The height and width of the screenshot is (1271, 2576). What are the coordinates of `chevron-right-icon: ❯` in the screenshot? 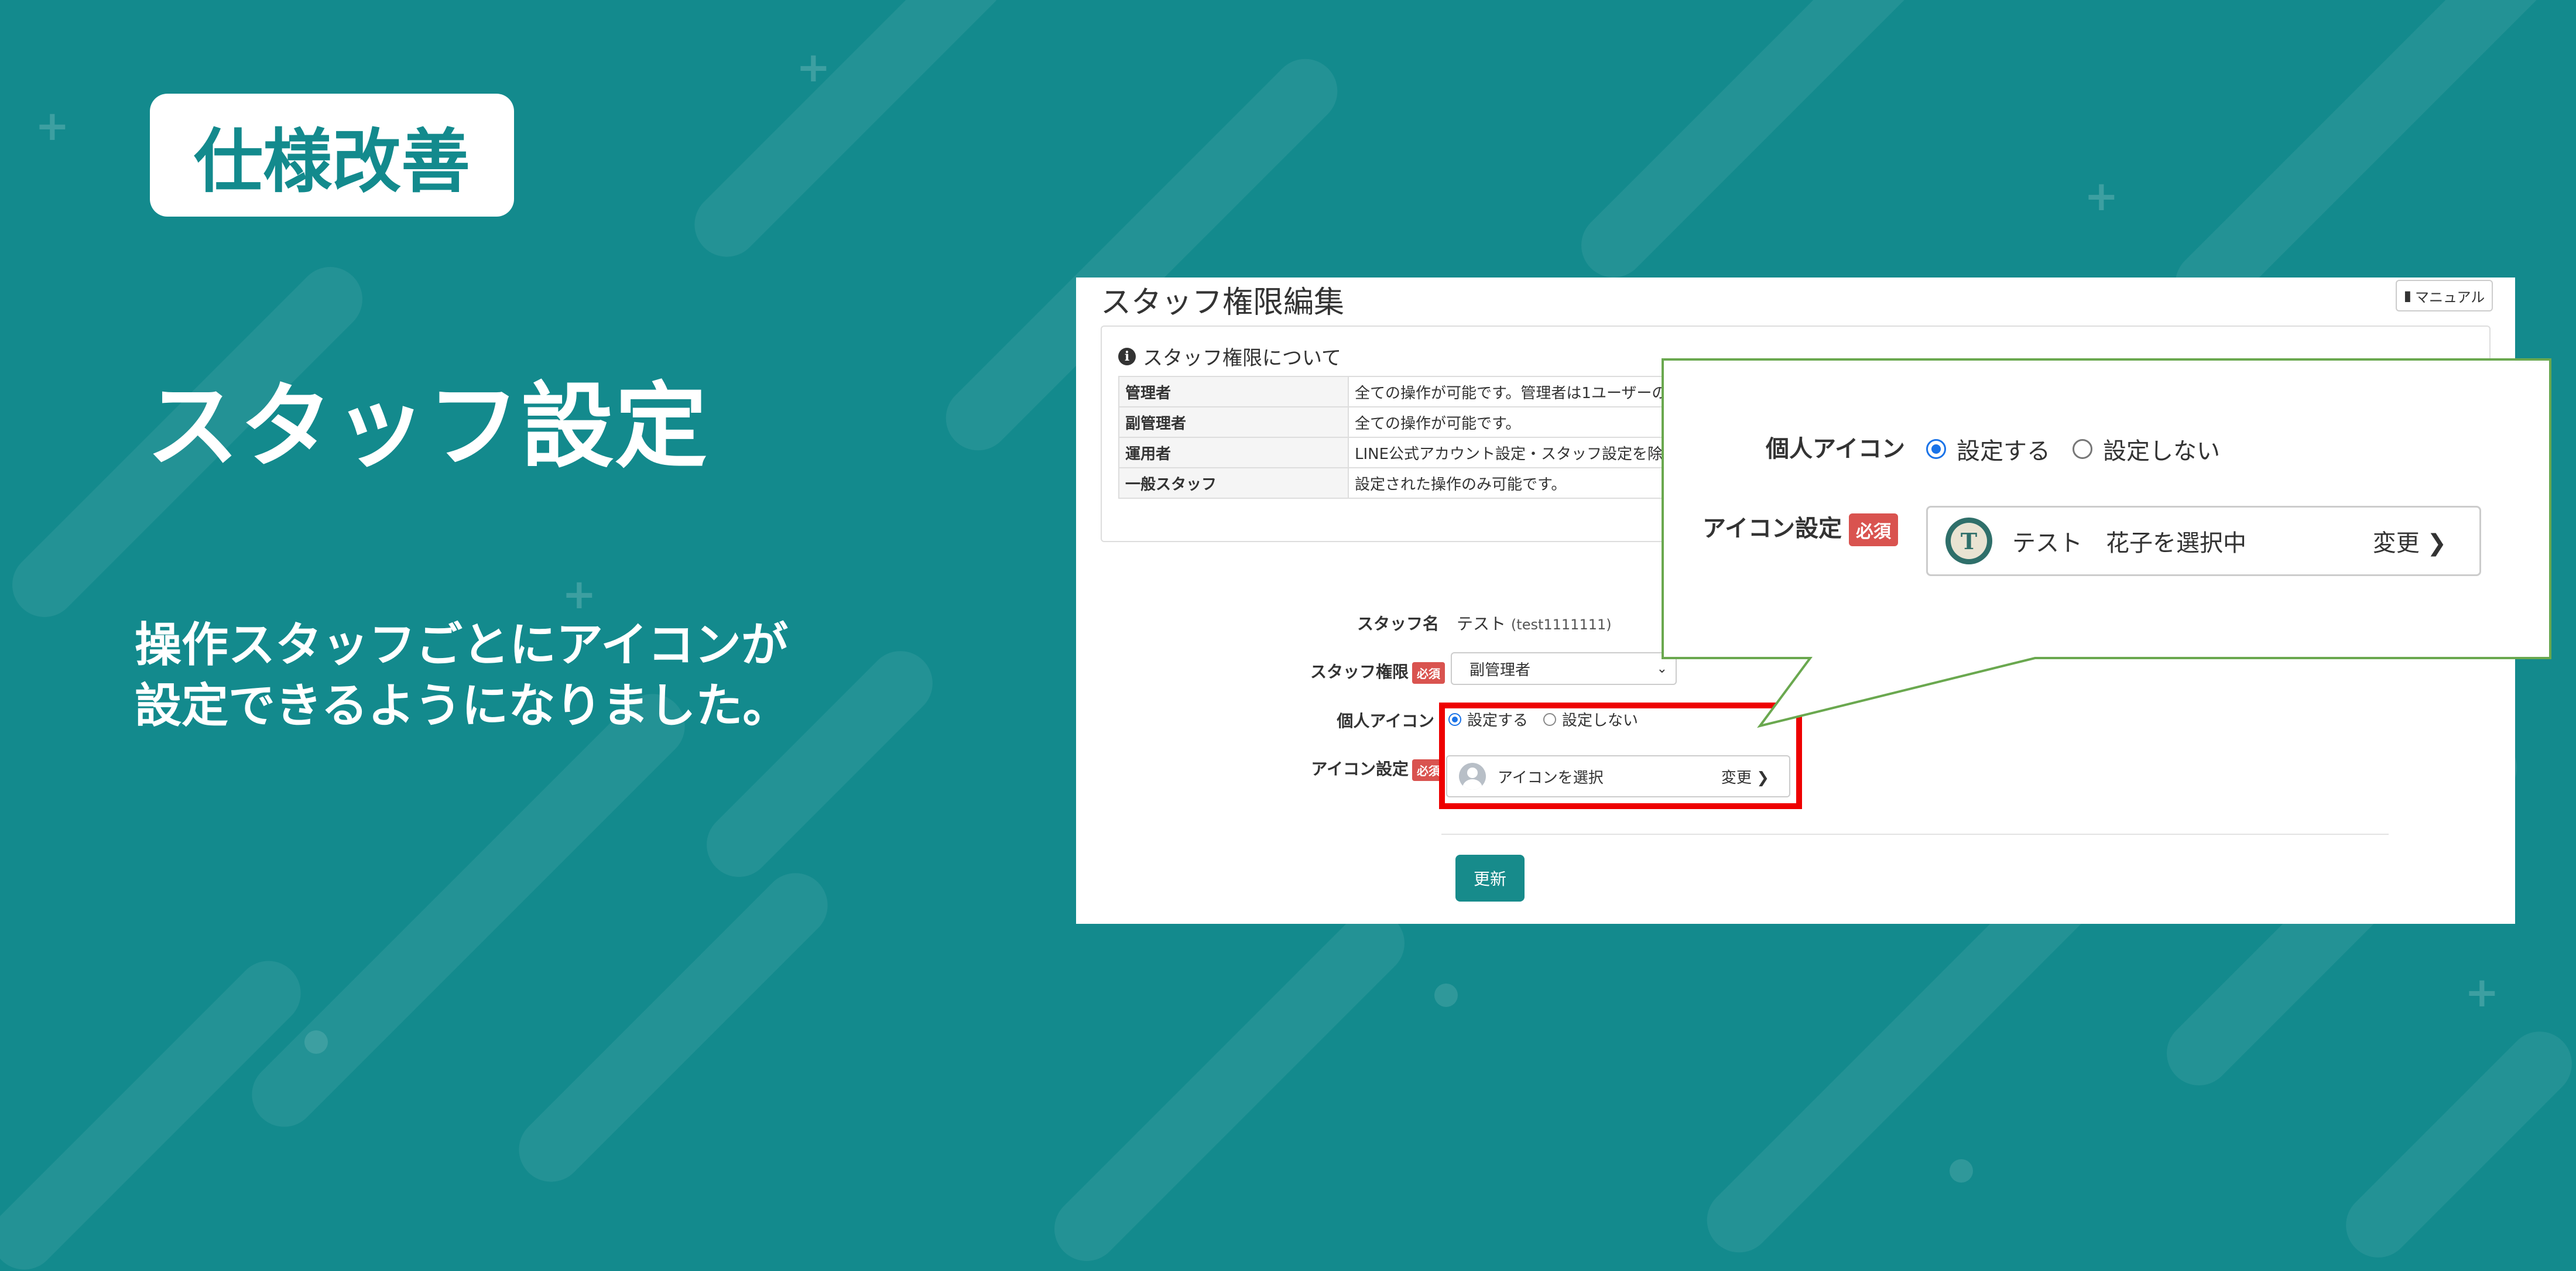 It's located at (2437, 543).